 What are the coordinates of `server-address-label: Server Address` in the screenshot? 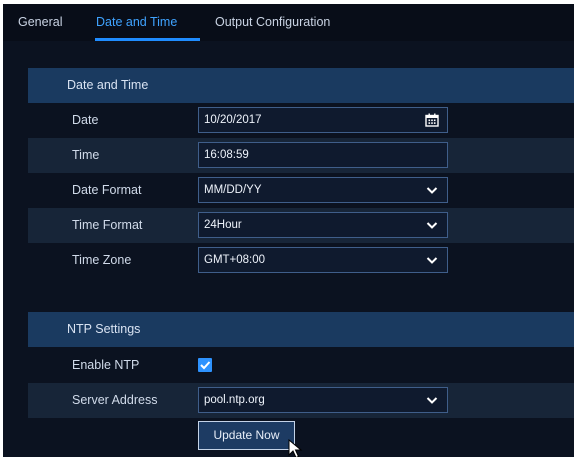 It's located at (115, 400).